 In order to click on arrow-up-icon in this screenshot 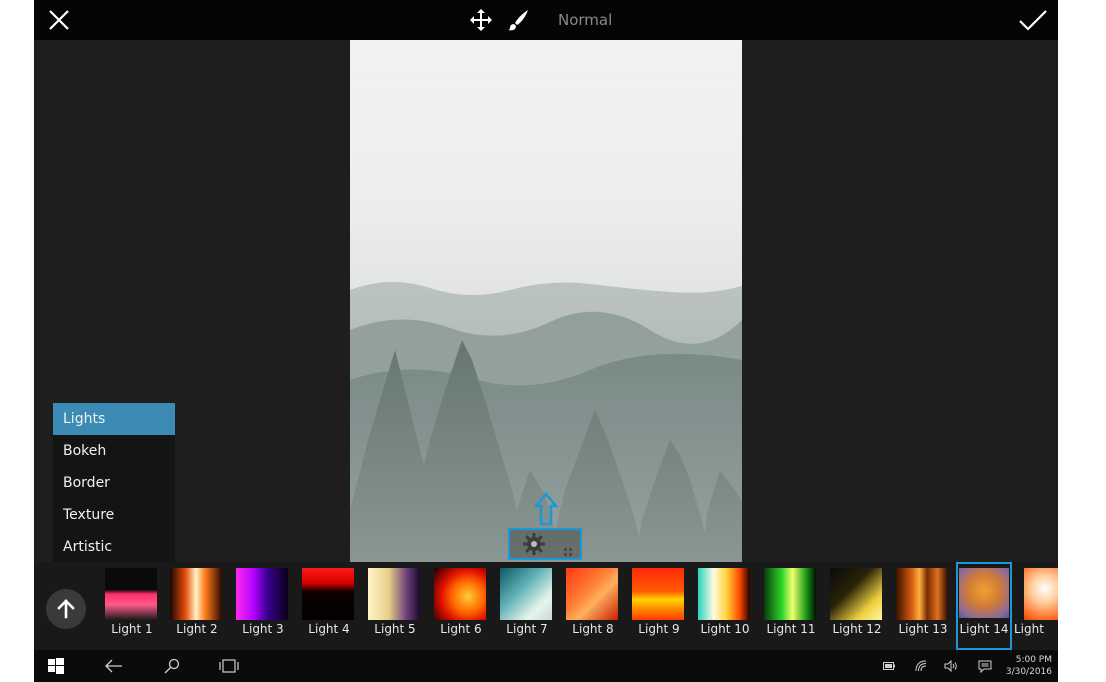, I will do `click(66, 609)`.